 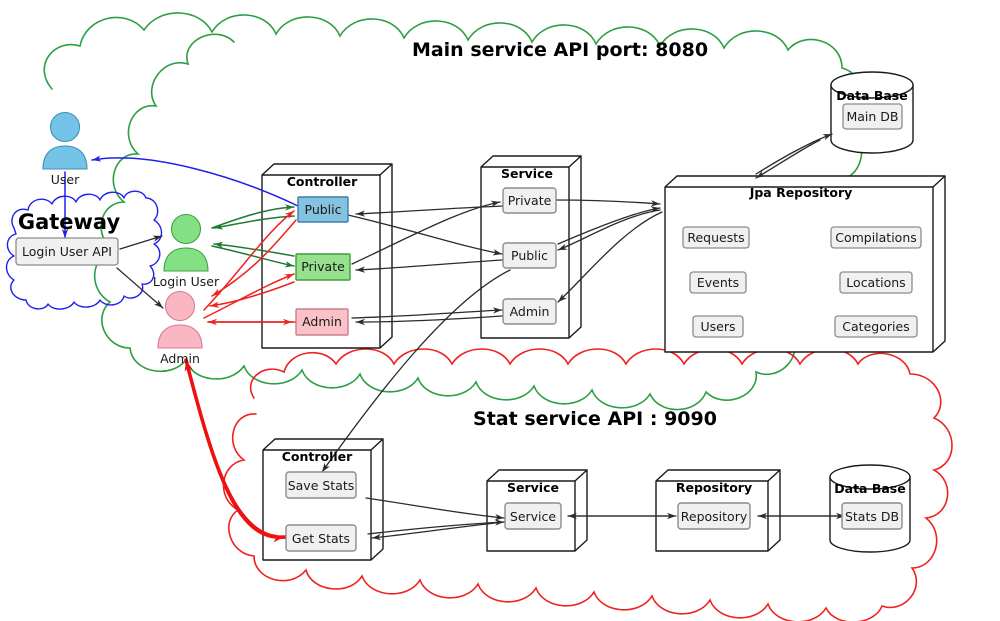 I want to click on controller-admin-label: Admin, so click(x=322, y=321).